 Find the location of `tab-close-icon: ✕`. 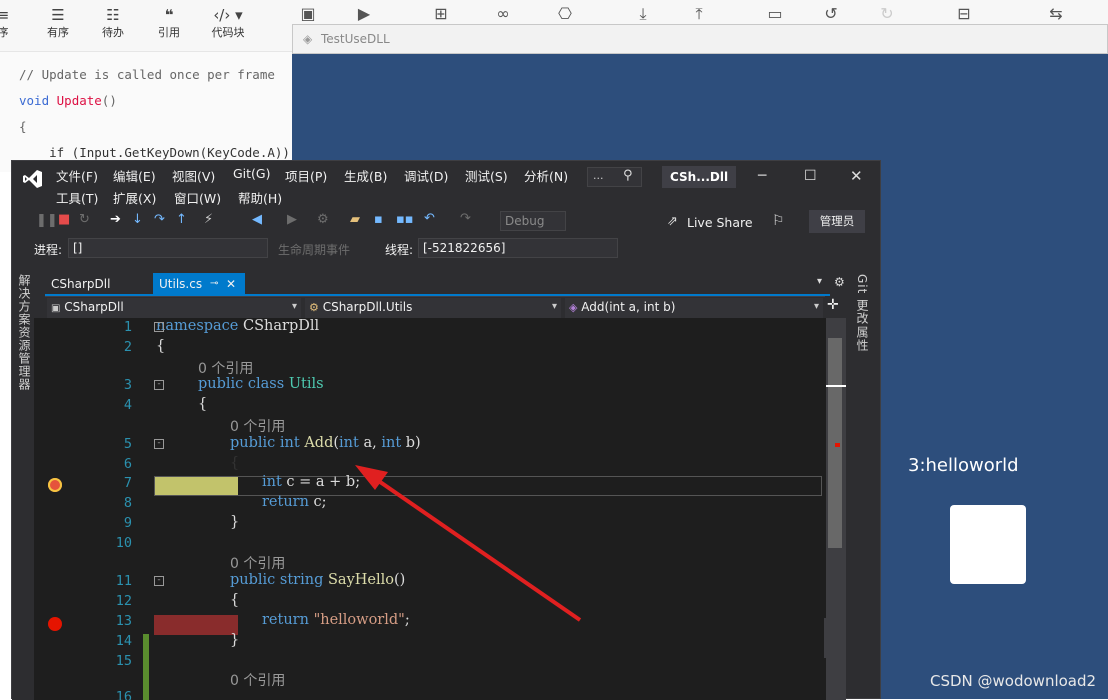

tab-close-icon: ✕ is located at coordinates (231, 284).